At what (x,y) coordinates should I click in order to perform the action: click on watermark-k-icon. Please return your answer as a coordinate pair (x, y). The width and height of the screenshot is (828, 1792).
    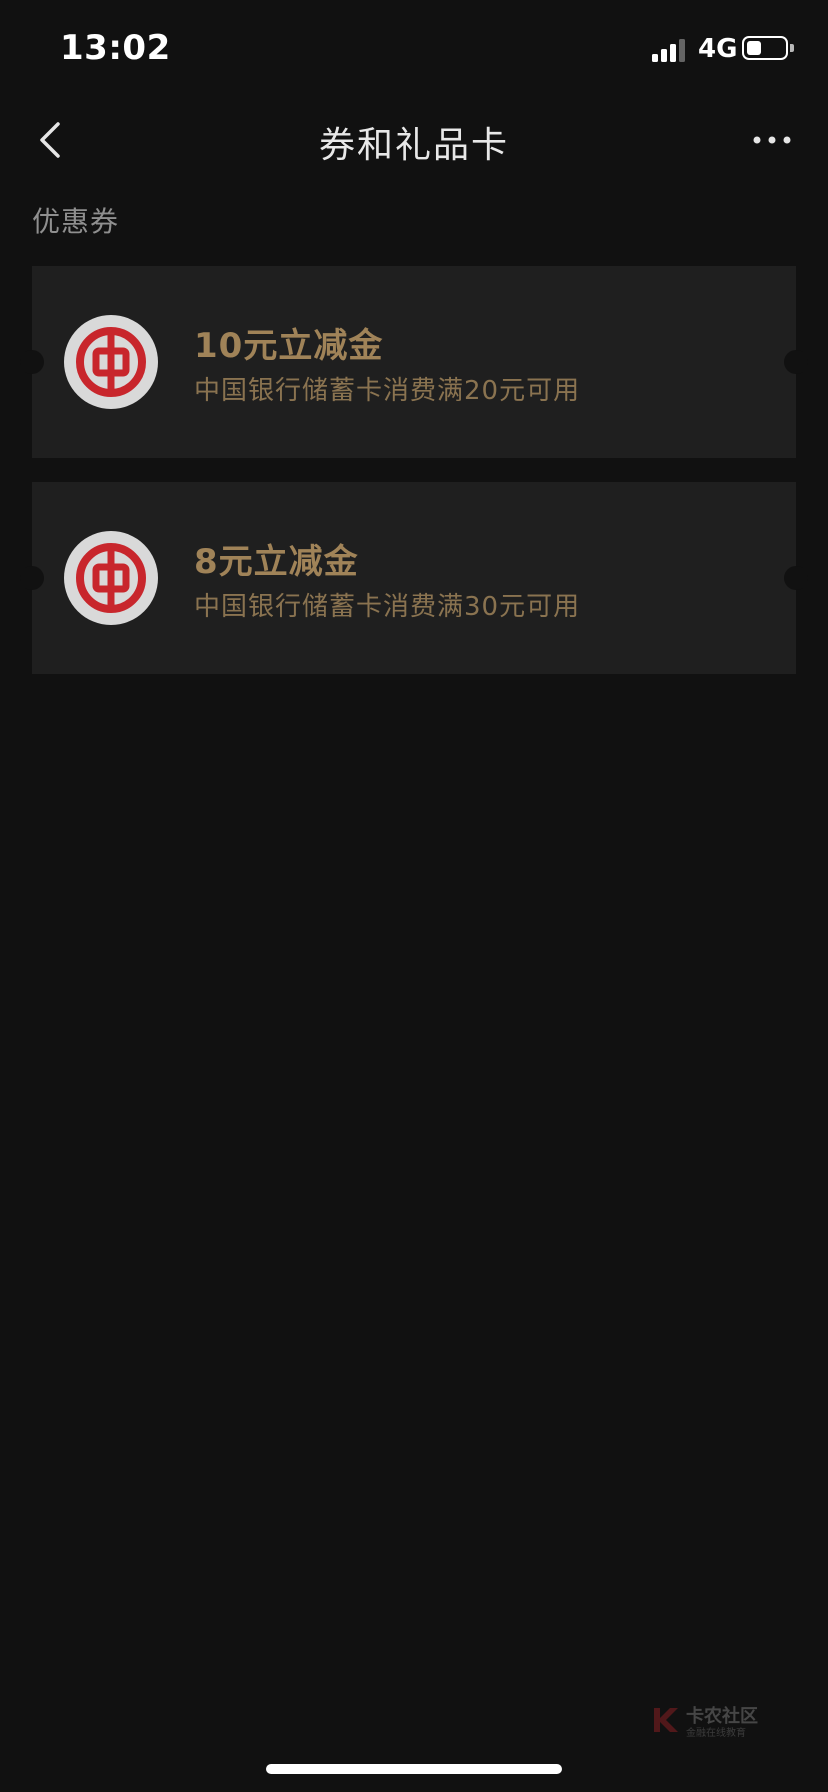
    Looking at the image, I should click on (666, 1720).